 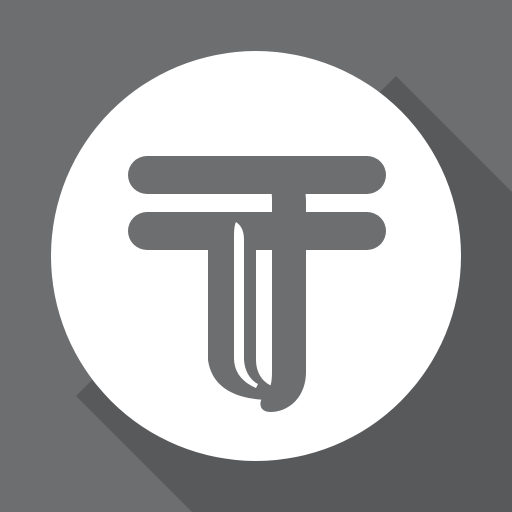 What do you see at coordinates (257, 231) in the screenshot?
I see `glyph-second-bar` at bounding box center [257, 231].